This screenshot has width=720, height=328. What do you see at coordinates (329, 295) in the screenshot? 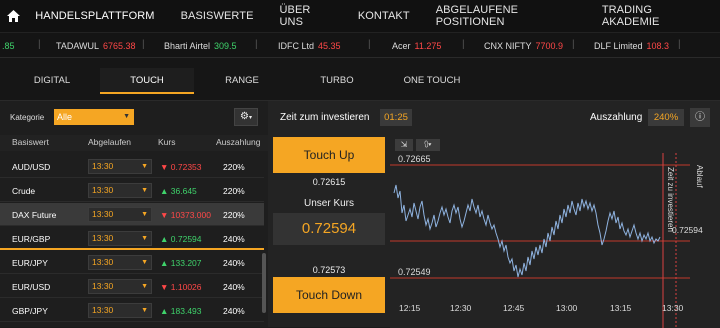
I see `touch-down-button: Touch Down` at bounding box center [329, 295].